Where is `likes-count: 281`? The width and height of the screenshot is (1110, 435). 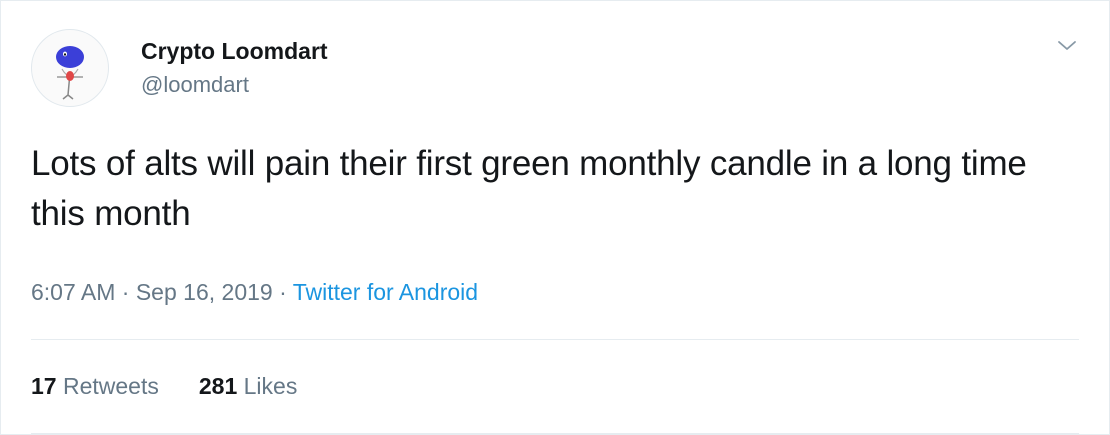
likes-count: 281 is located at coordinates (218, 386).